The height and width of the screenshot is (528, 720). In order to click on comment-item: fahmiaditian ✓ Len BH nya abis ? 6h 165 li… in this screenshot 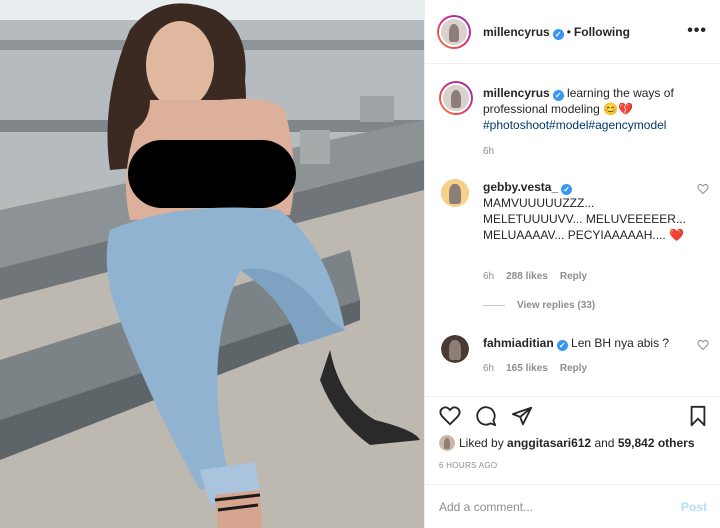, I will do `click(574, 358)`.